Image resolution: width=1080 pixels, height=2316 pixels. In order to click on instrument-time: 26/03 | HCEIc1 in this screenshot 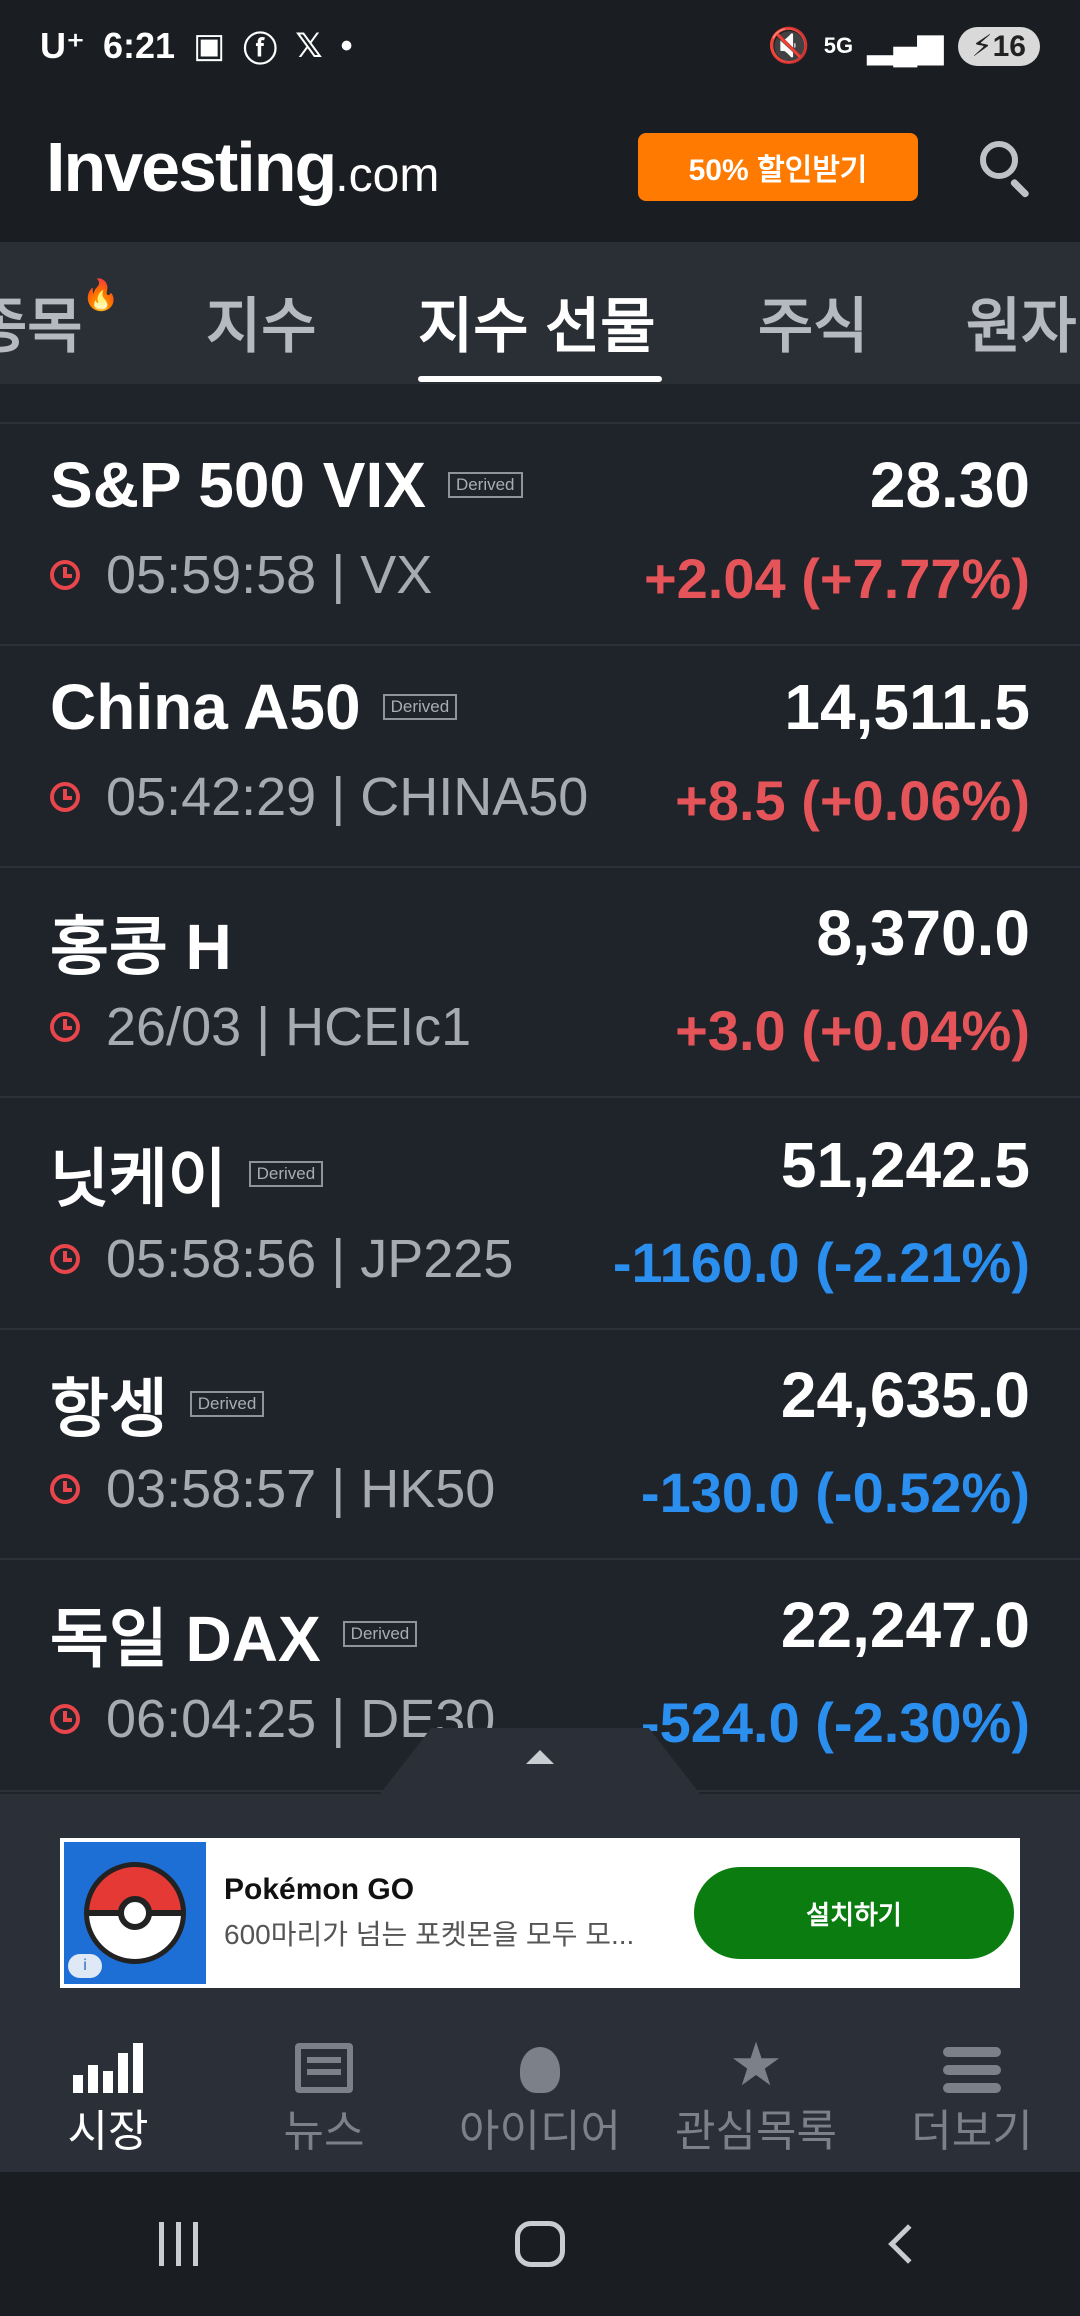, I will do `click(289, 1027)`.